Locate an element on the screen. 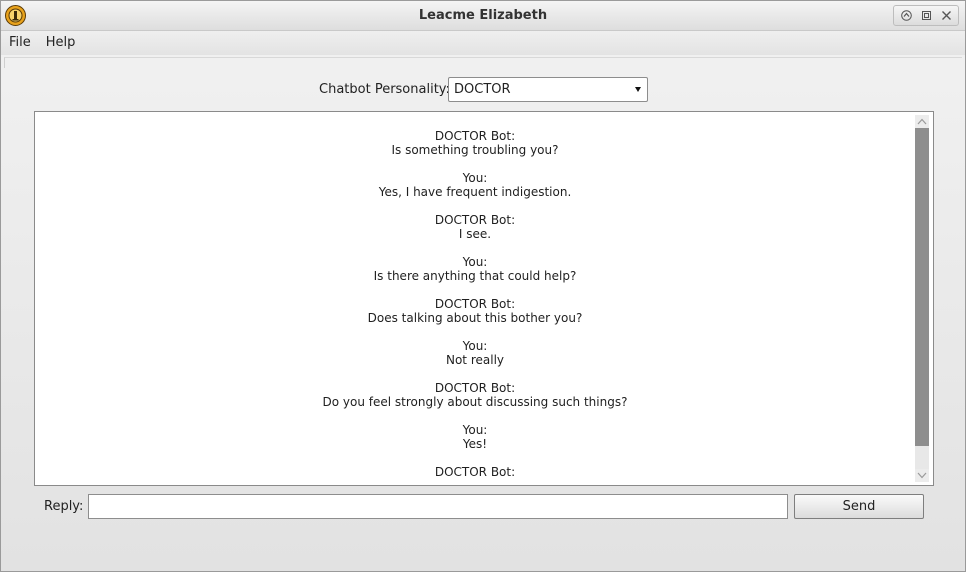  message-text: Yes, I have frequent indigestion. is located at coordinates (475, 192).